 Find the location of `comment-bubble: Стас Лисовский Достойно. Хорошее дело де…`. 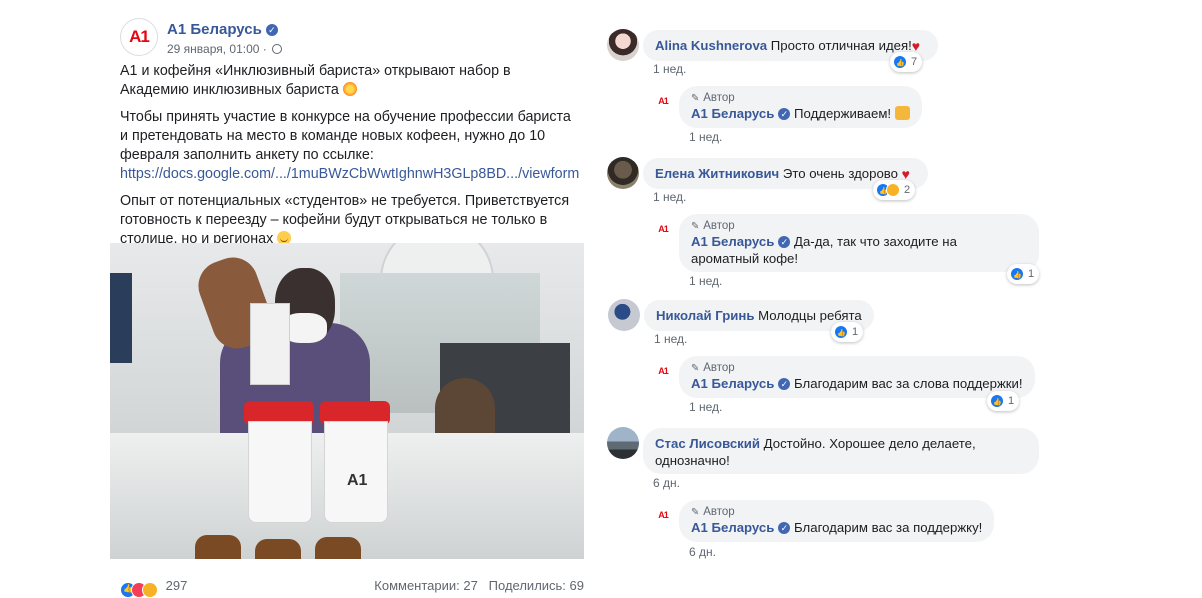

comment-bubble: Стас Лисовский Достойно. Хорошее дело де… is located at coordinates (841, 451).